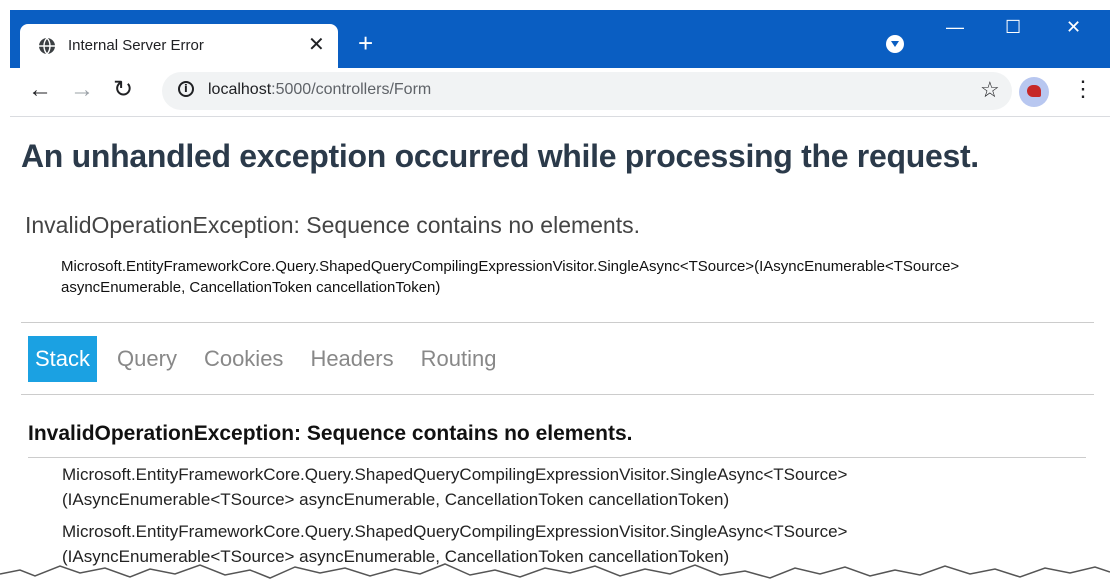 This screenshot has width=1110, height=585. What do you see at coordinates (1083, 89) in the screenshot?
I see `menu-icon: ⋮` at bounding box center [1083, 89].